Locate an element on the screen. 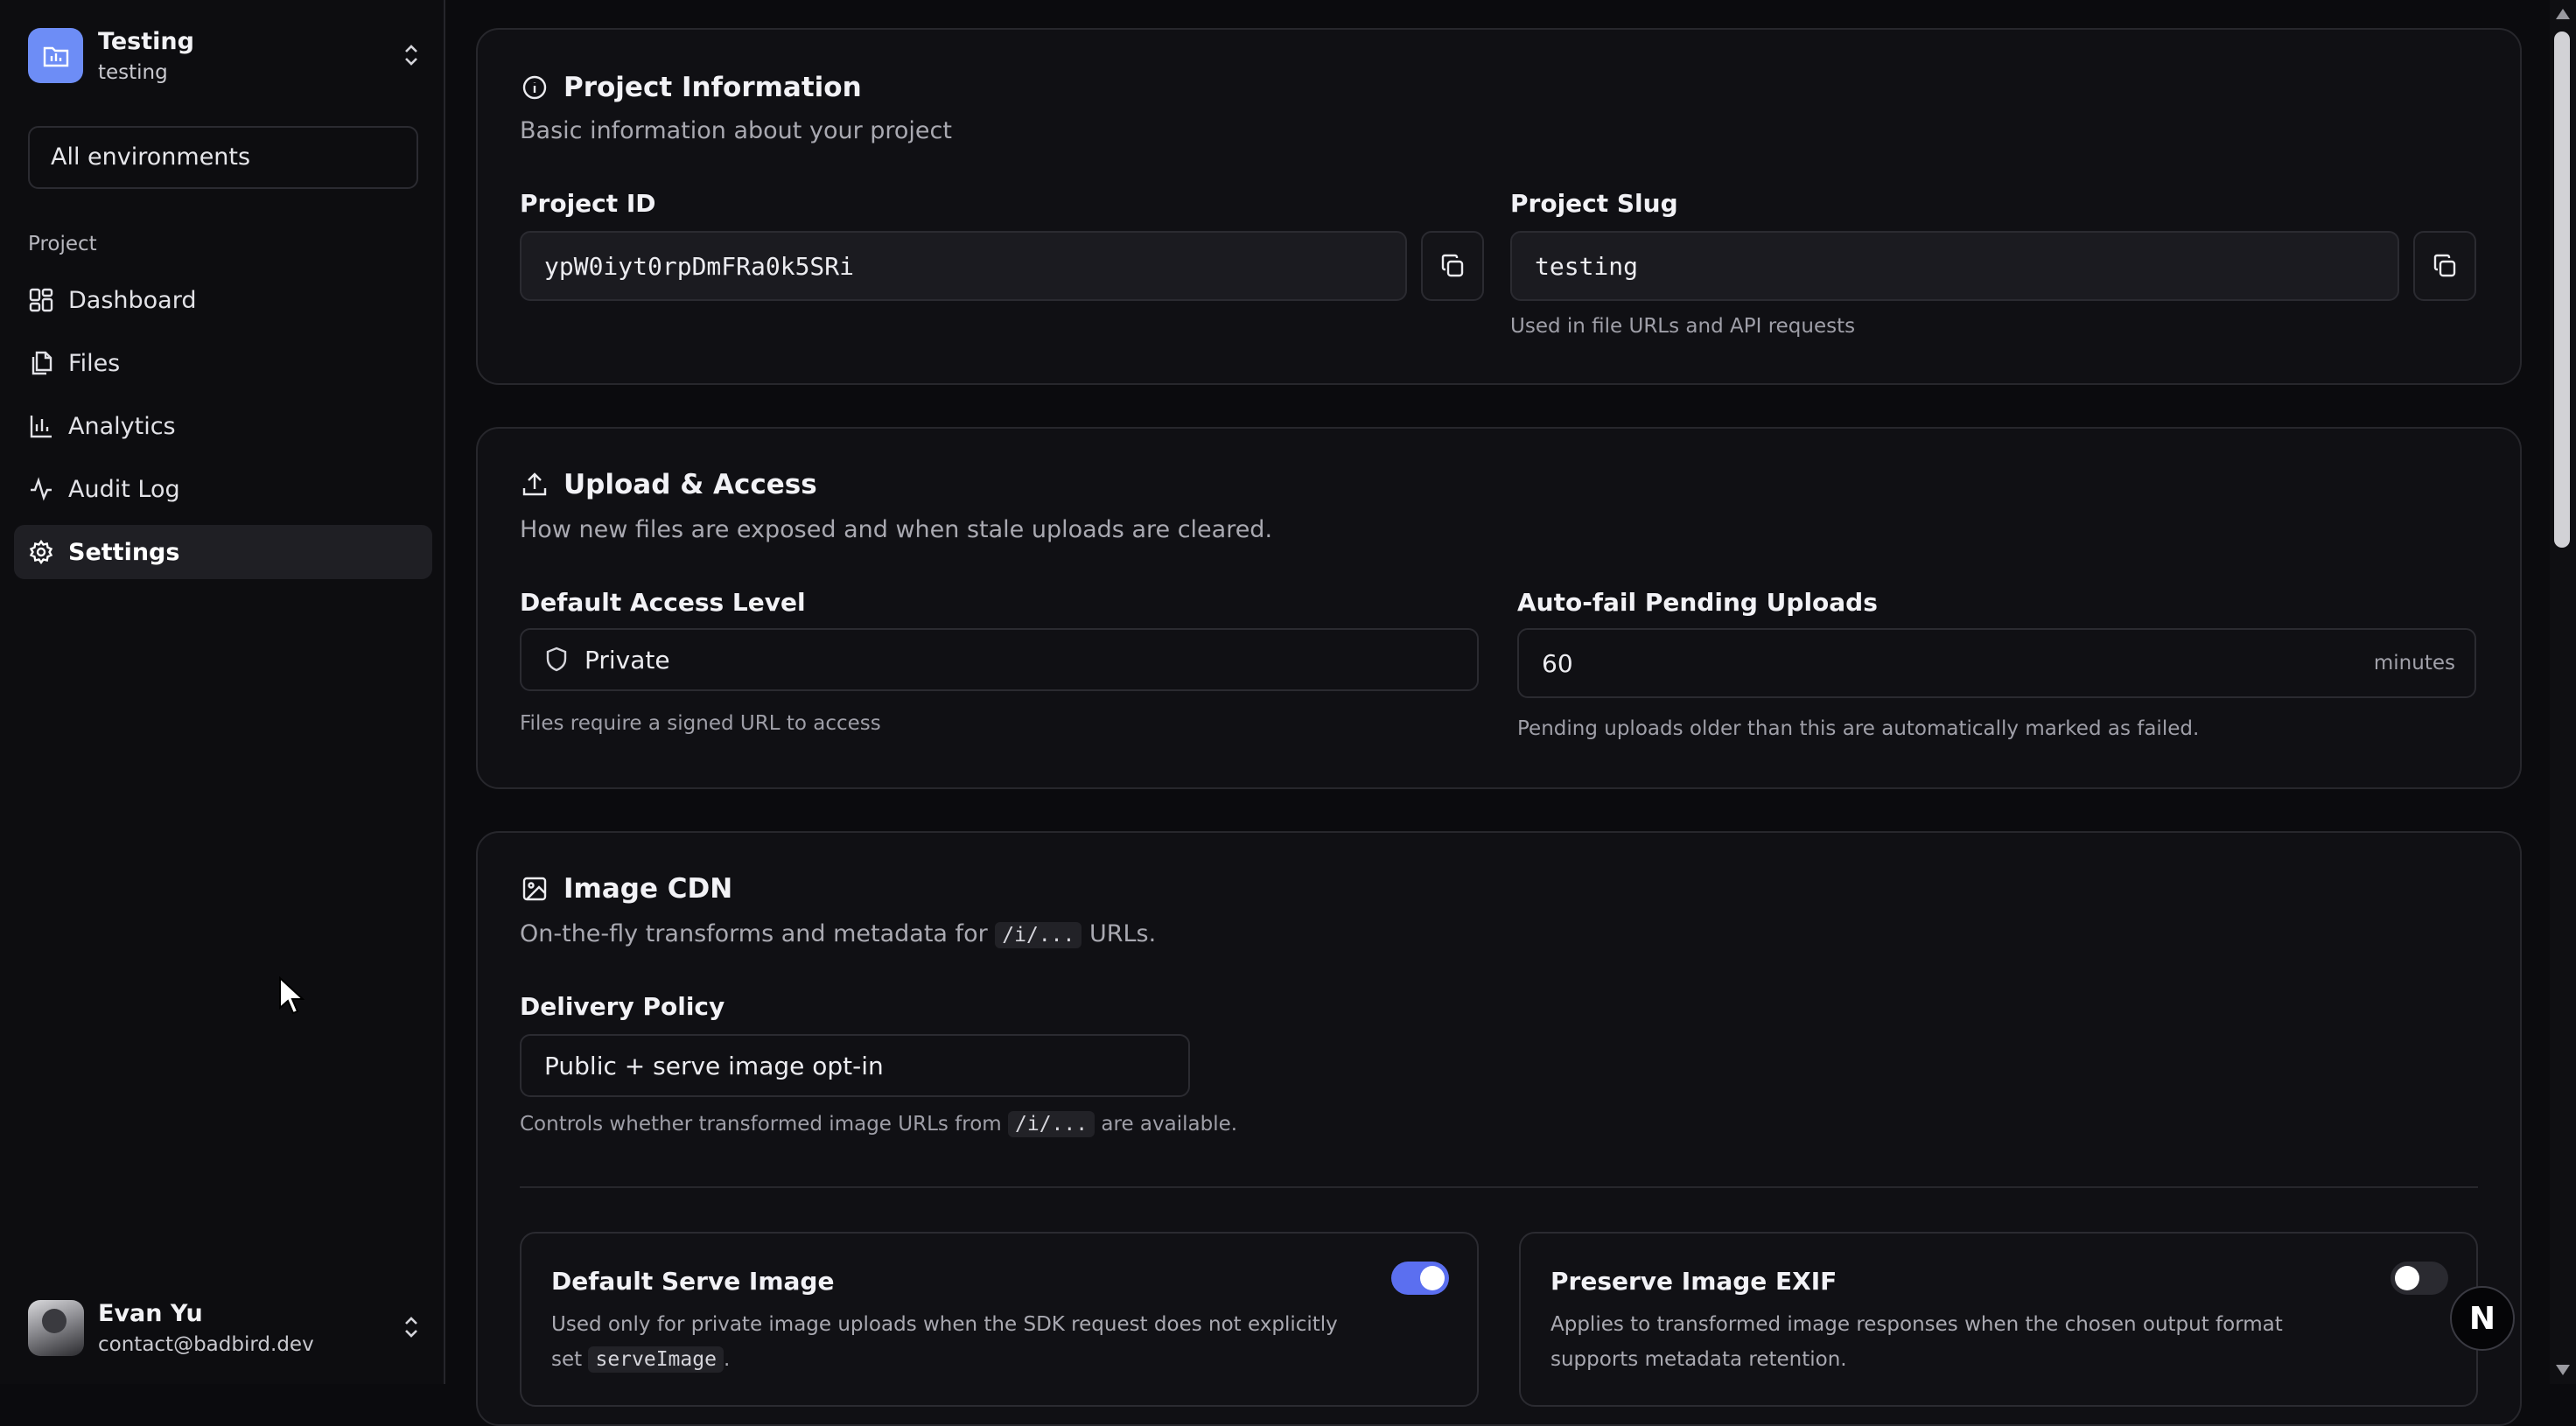 The image size is (2576, 1426). copy-project-slug-button is located at coordinates (2444, 266).